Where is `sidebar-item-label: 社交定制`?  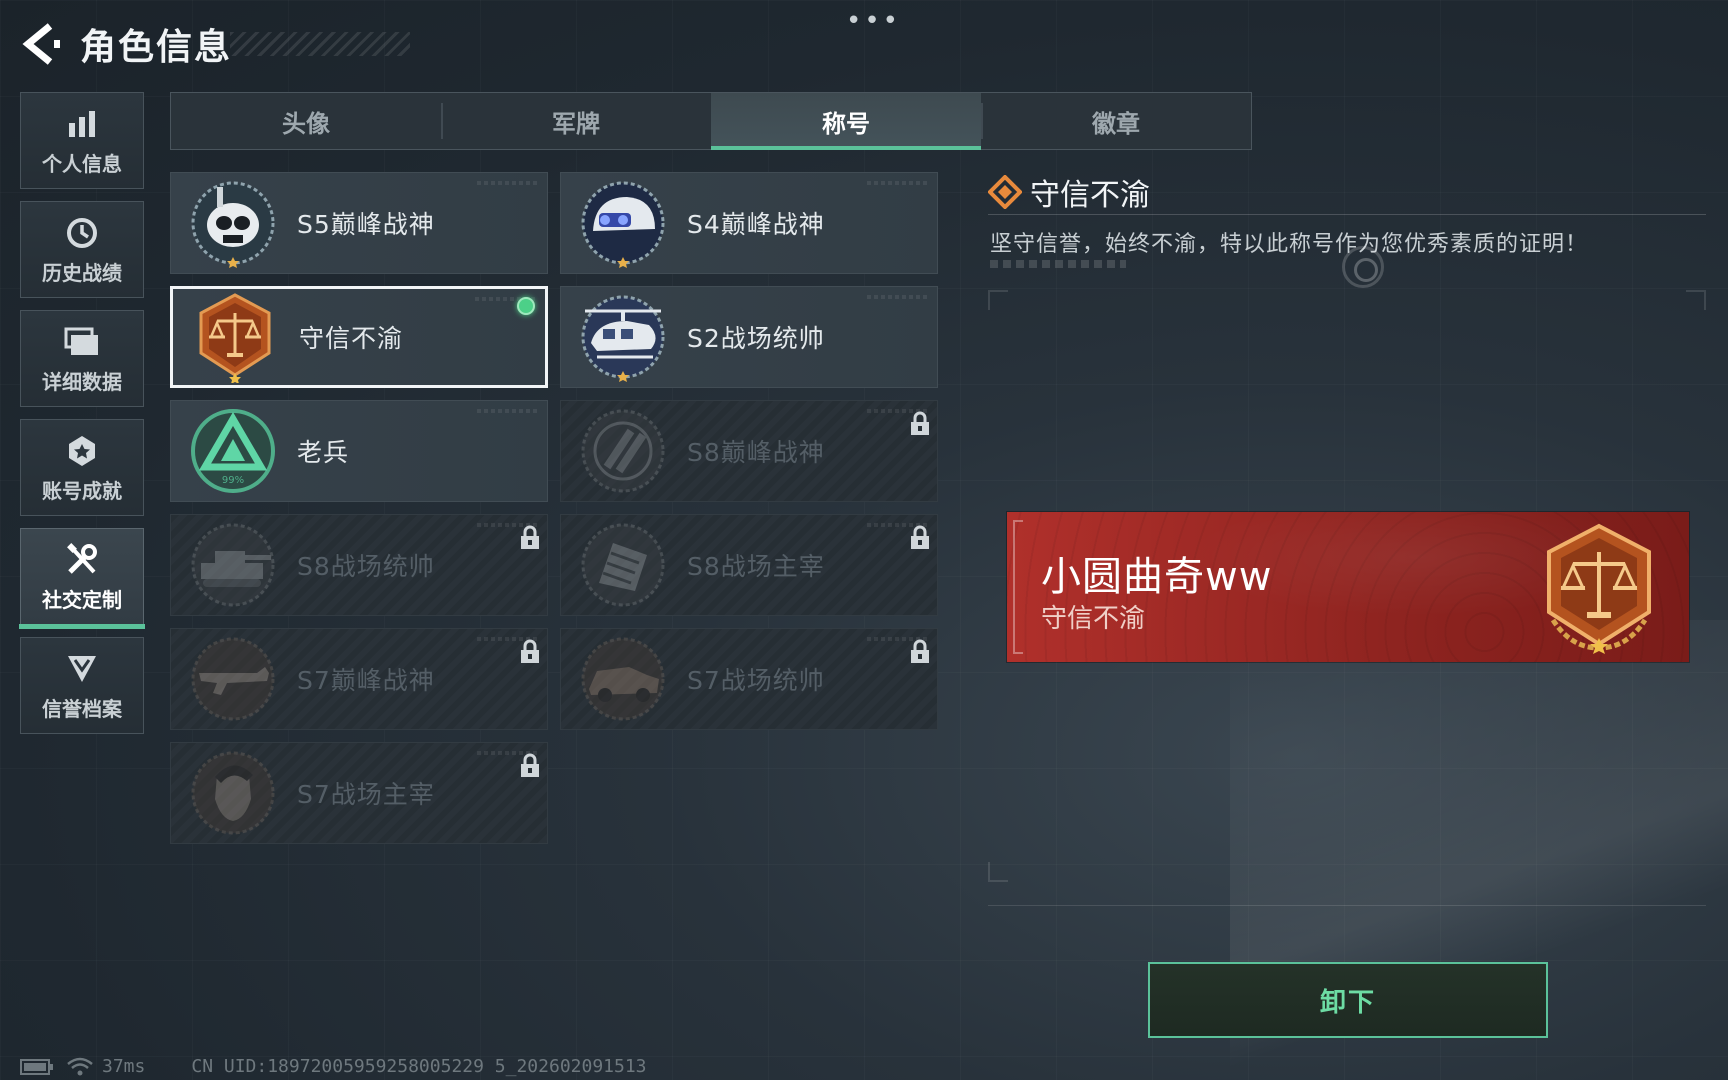 sidebar-item-label: 社交定制 is located at coordinates (82, 600).